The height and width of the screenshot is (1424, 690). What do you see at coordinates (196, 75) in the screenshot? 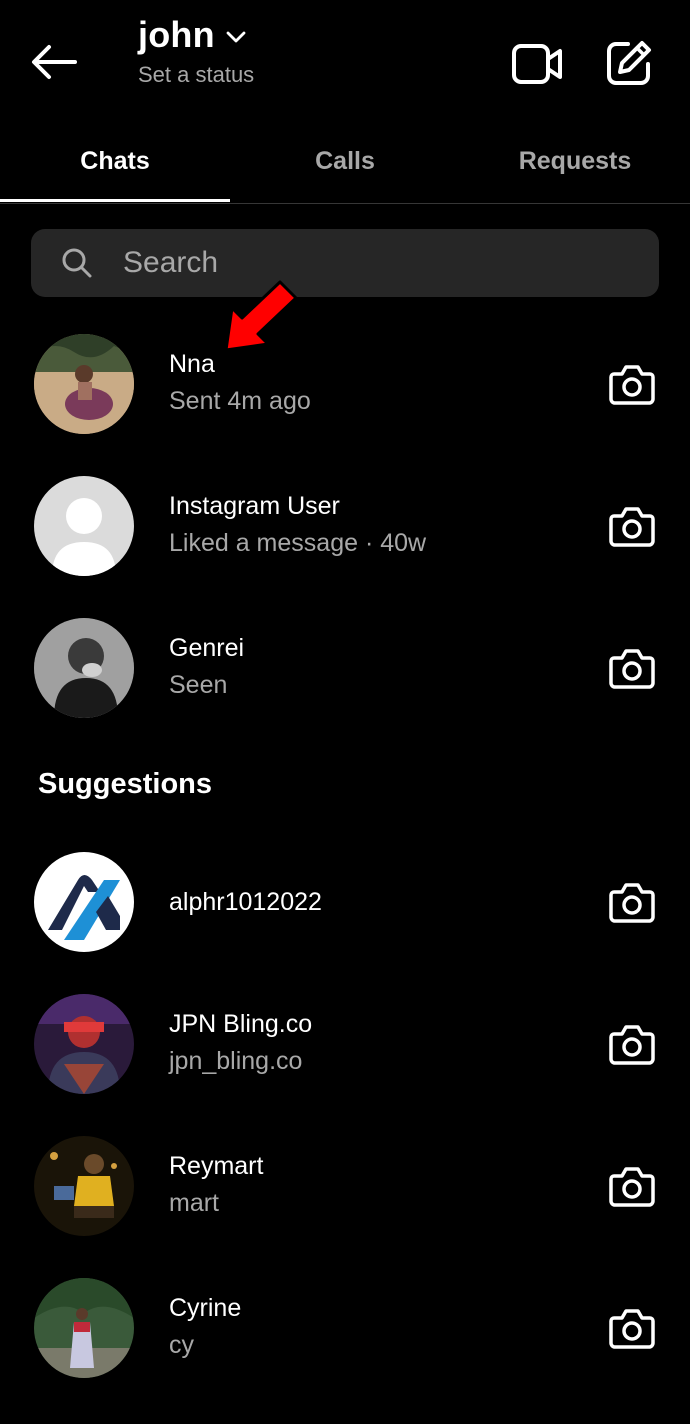
I see `set-status-link: Set a status` at bounding box center [196, 75].